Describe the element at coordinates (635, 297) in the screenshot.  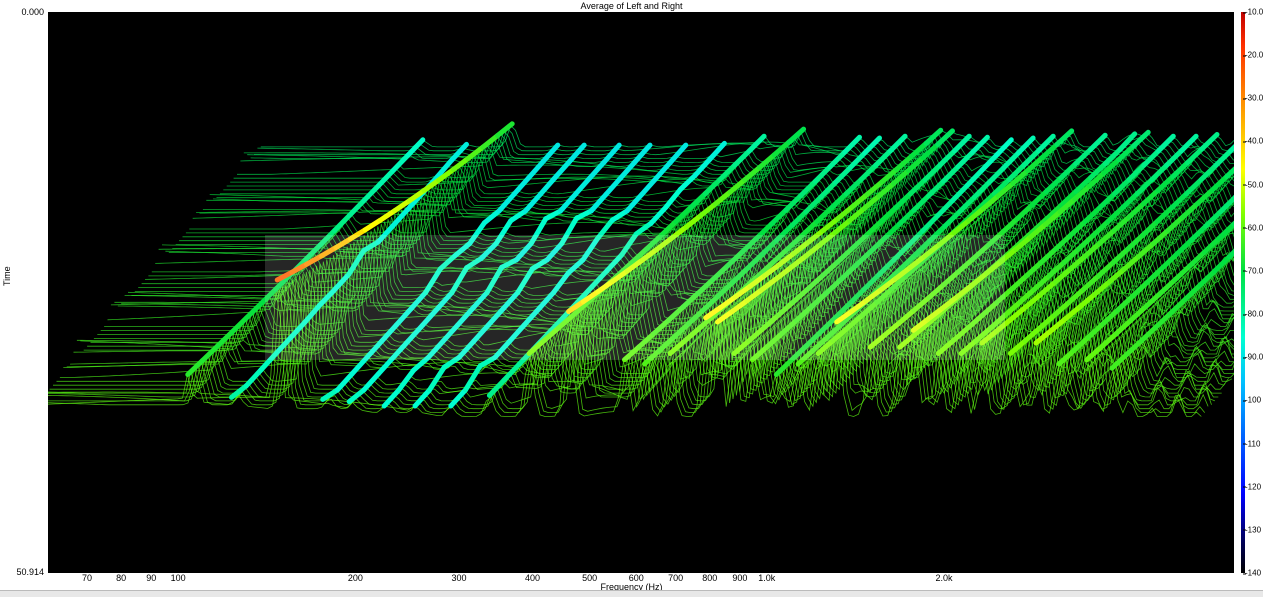
I see `watermark` at that location.